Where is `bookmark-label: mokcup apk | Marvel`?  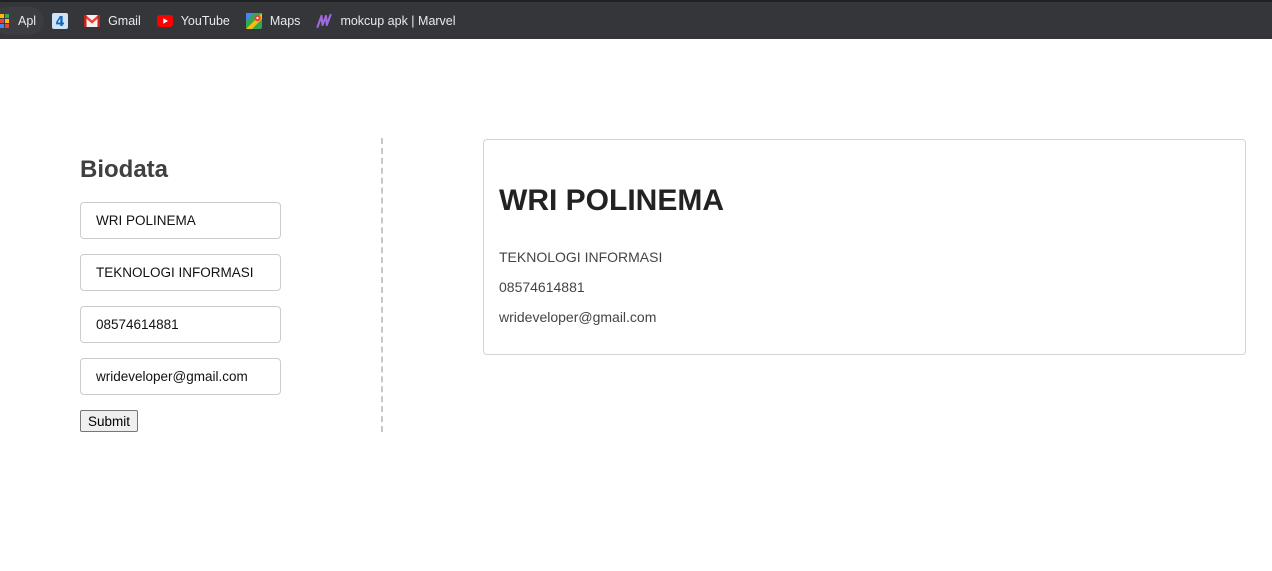 bookmark-label: mokcup apk | Marvel is located at coordinates (398, 20).